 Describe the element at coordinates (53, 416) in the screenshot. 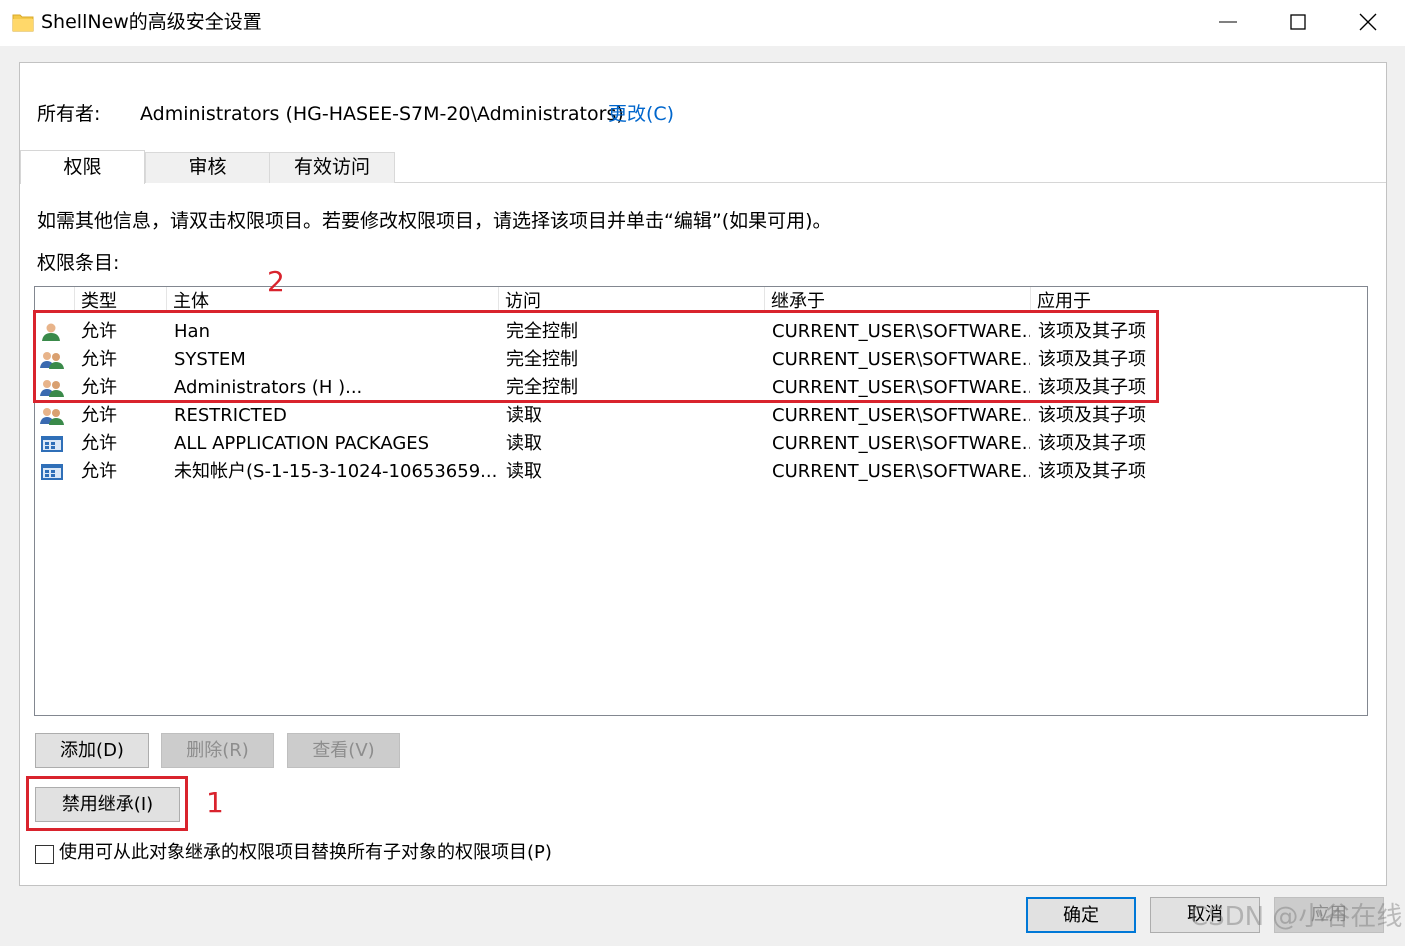

I see `group-icon` at that location.